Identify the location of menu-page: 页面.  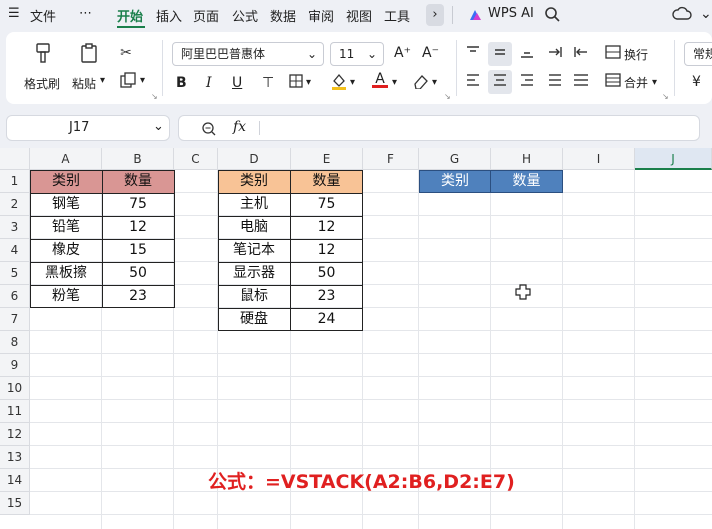
(206, 15).